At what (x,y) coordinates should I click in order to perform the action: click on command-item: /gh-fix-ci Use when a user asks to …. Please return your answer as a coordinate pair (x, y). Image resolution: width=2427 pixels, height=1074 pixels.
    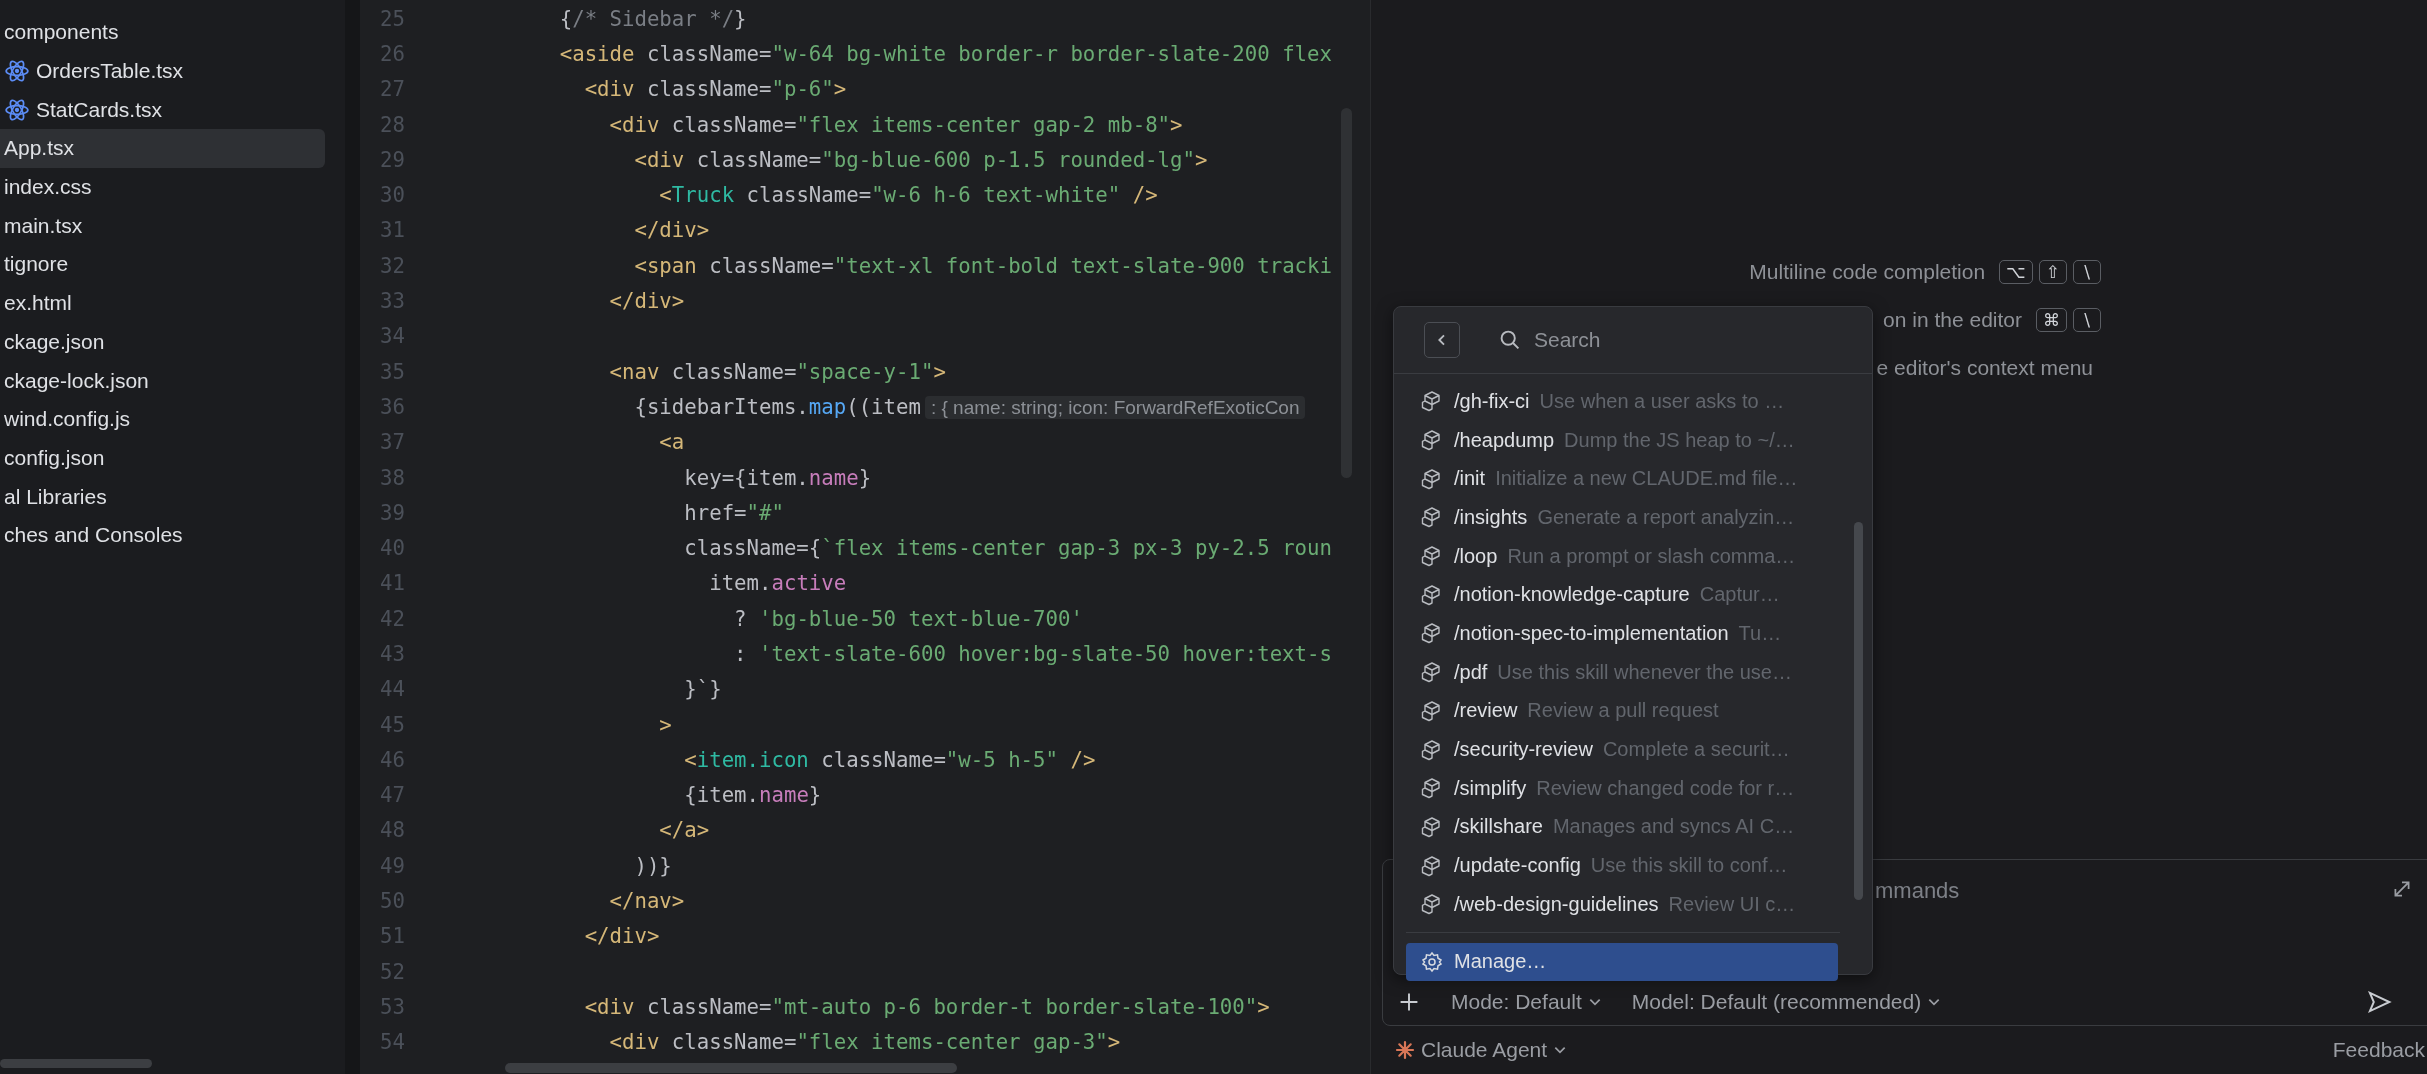
    Looking at the image, I should click on (1623, 401).